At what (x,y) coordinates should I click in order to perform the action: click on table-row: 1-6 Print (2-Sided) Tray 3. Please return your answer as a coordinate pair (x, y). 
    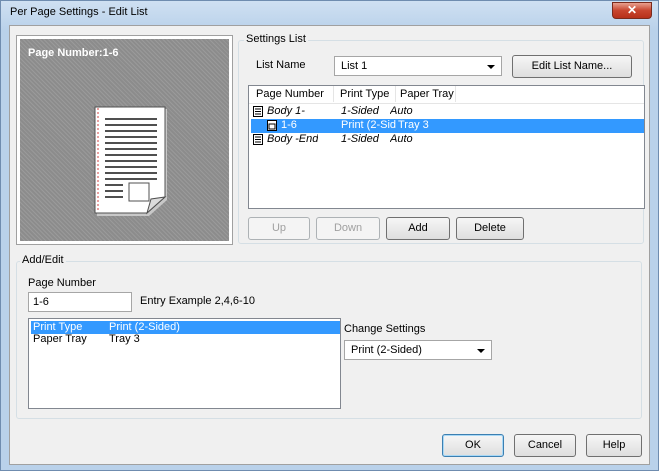
    Looking at the image, I should click on (447, 126).